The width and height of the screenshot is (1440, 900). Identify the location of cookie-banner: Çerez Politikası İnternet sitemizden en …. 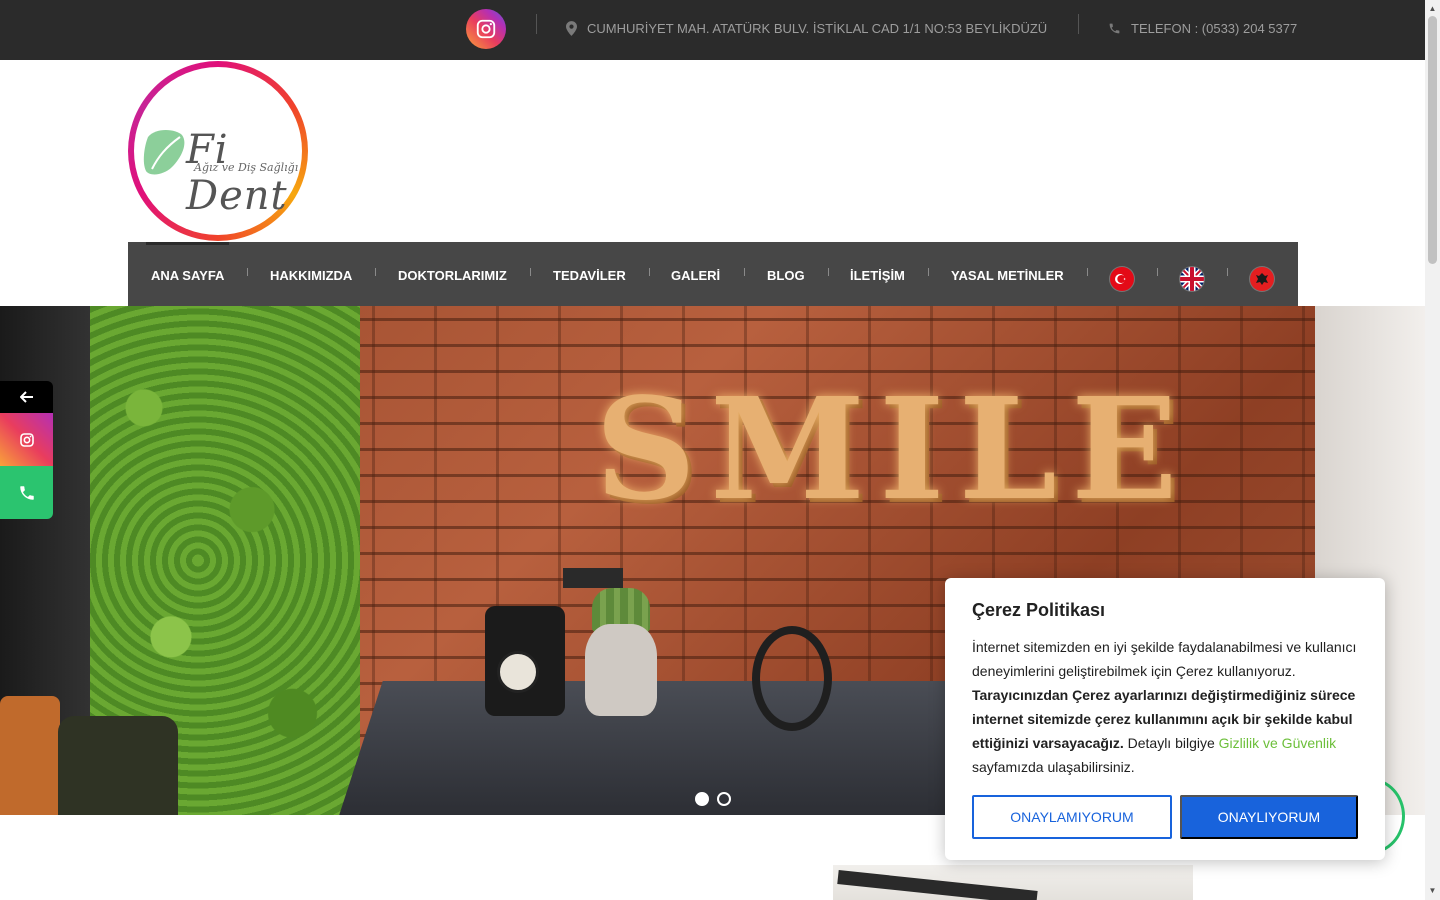
(1165, 719).